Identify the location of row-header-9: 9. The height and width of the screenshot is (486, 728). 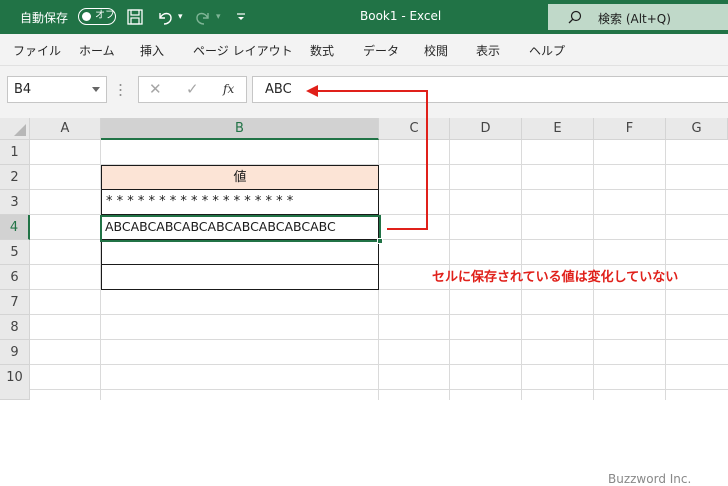
(15, 352).